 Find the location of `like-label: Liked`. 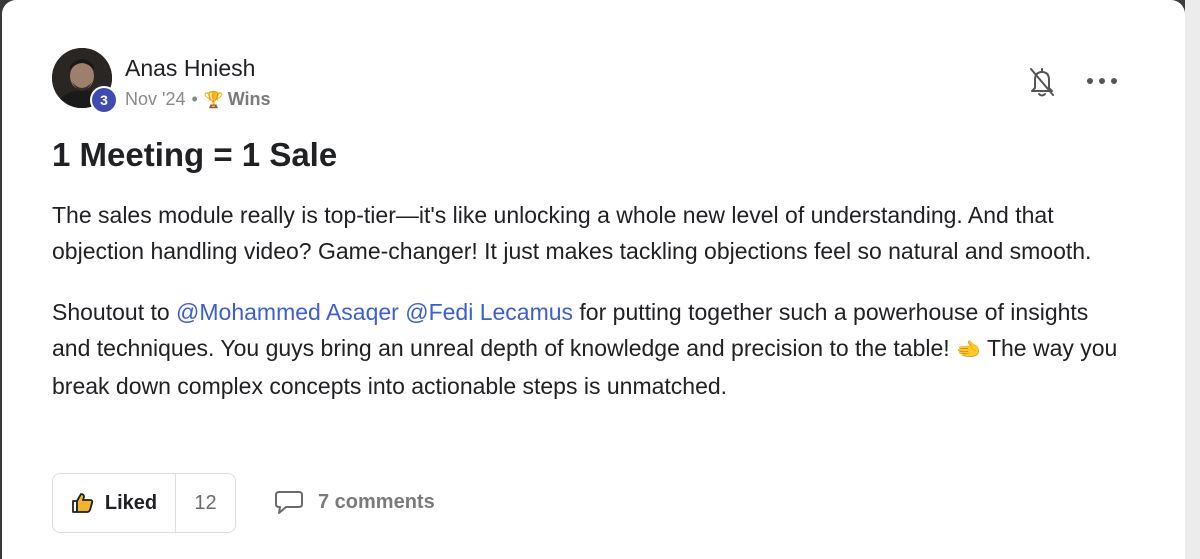

like-label: Liked is located at coordinates (131, 502).